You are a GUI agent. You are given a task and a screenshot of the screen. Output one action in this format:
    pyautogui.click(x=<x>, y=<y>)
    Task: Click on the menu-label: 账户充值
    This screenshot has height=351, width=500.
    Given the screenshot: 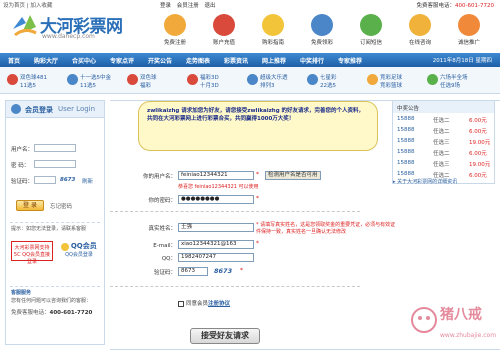 What is the action you would take?
    pyautogui.click(x=223, y=43)
    